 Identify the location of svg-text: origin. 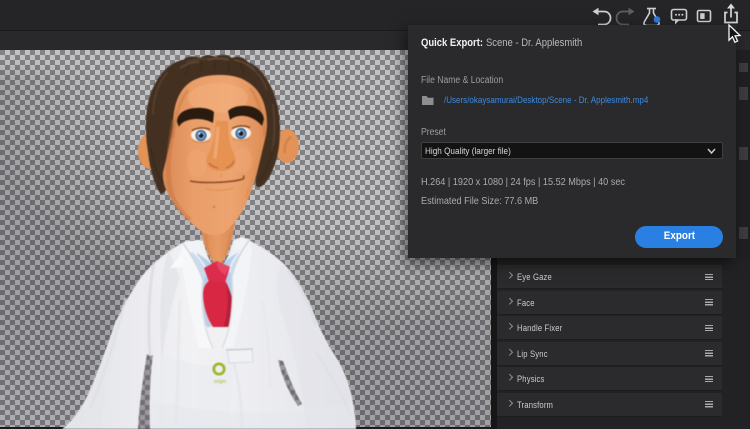
(220, 382).